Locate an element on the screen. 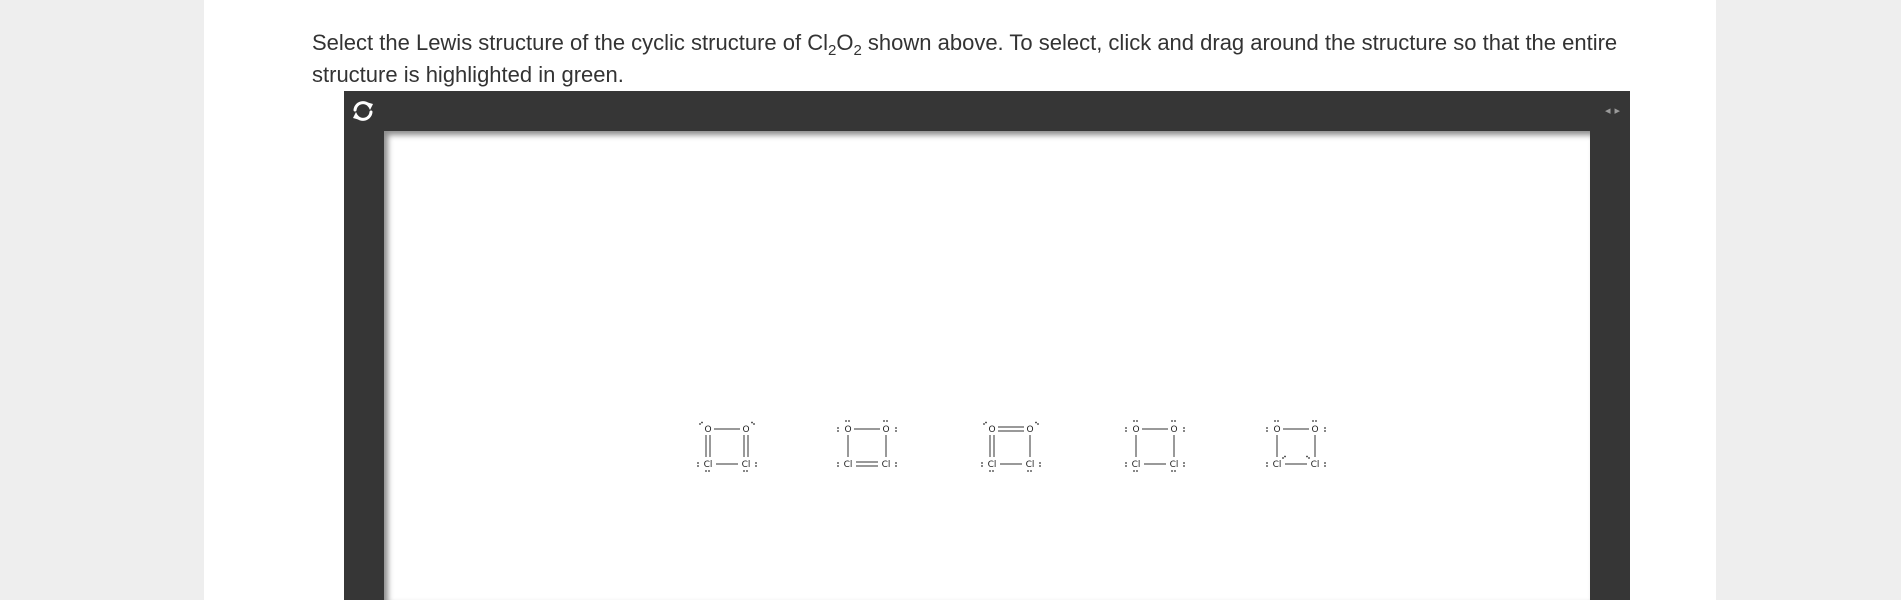 This screenshot has width=1901, height=600. lewis-structure-b: O O Cl Cl is located at coordinates (867, 449).